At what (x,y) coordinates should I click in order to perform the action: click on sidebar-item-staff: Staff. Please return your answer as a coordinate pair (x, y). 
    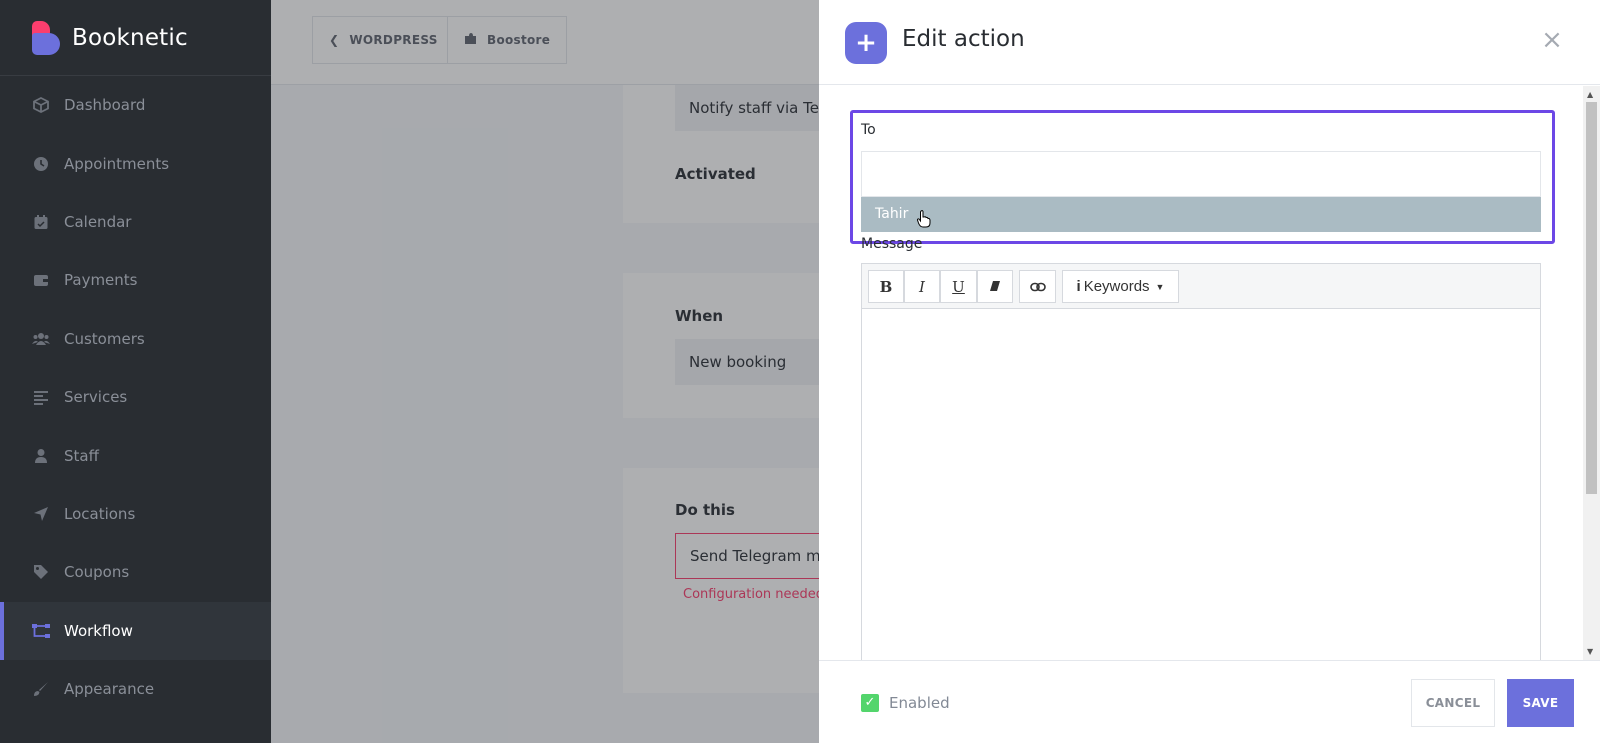
    Looking at the image, I should click on (135, 455).